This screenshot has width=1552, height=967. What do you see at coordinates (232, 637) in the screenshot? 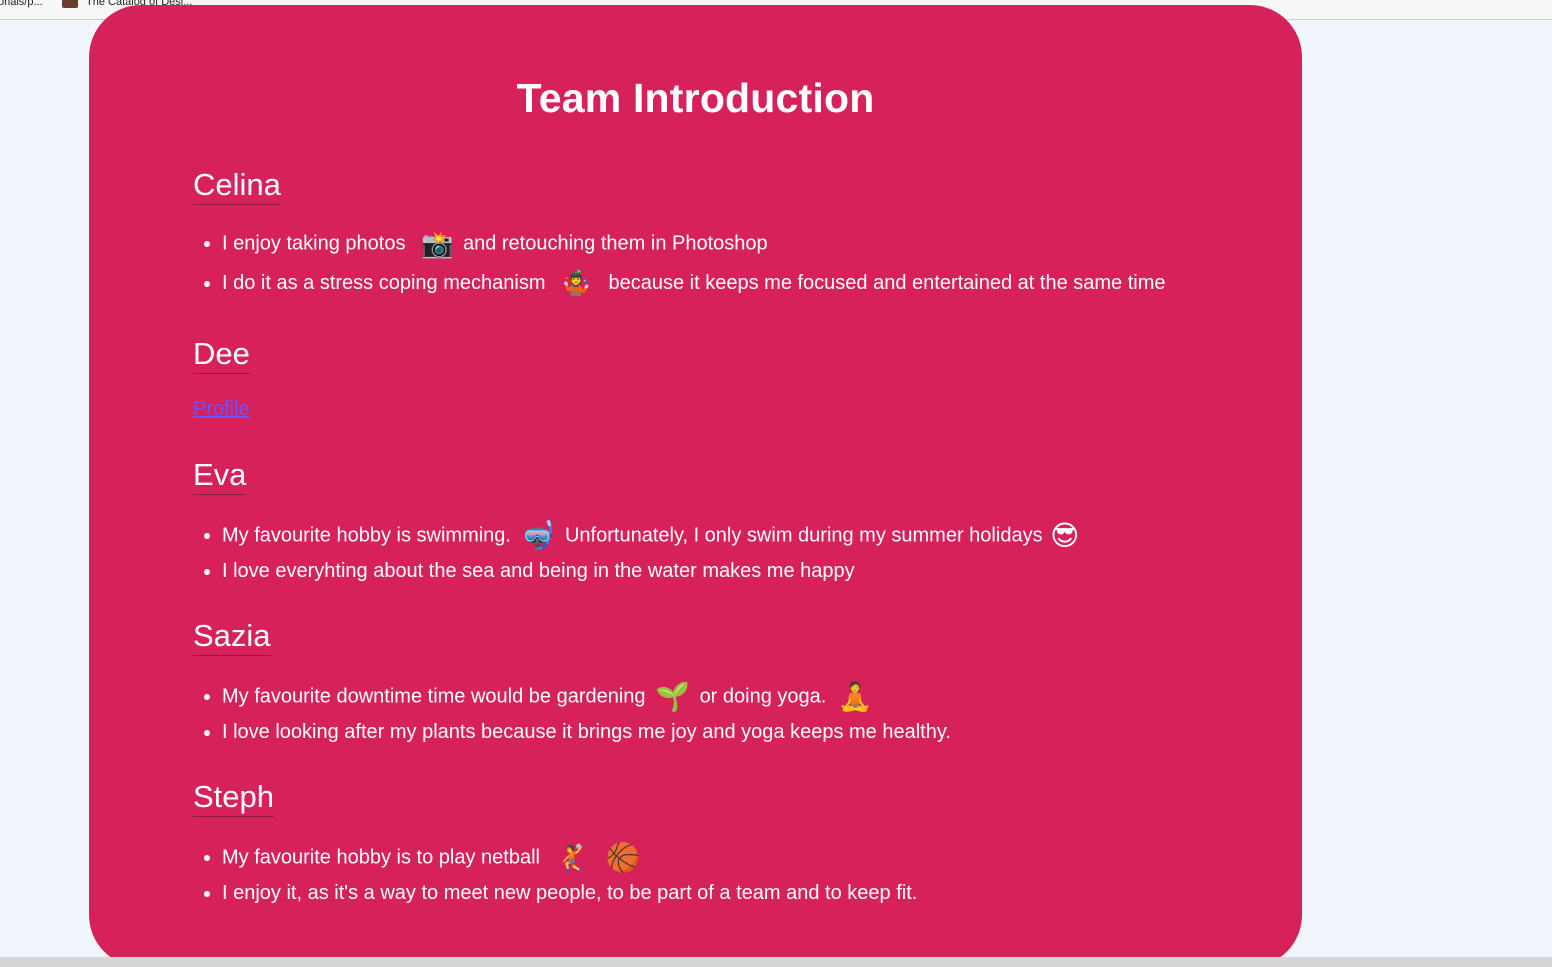
I see `member-name-sazia: Sazia` at bounding box center [232, 637].